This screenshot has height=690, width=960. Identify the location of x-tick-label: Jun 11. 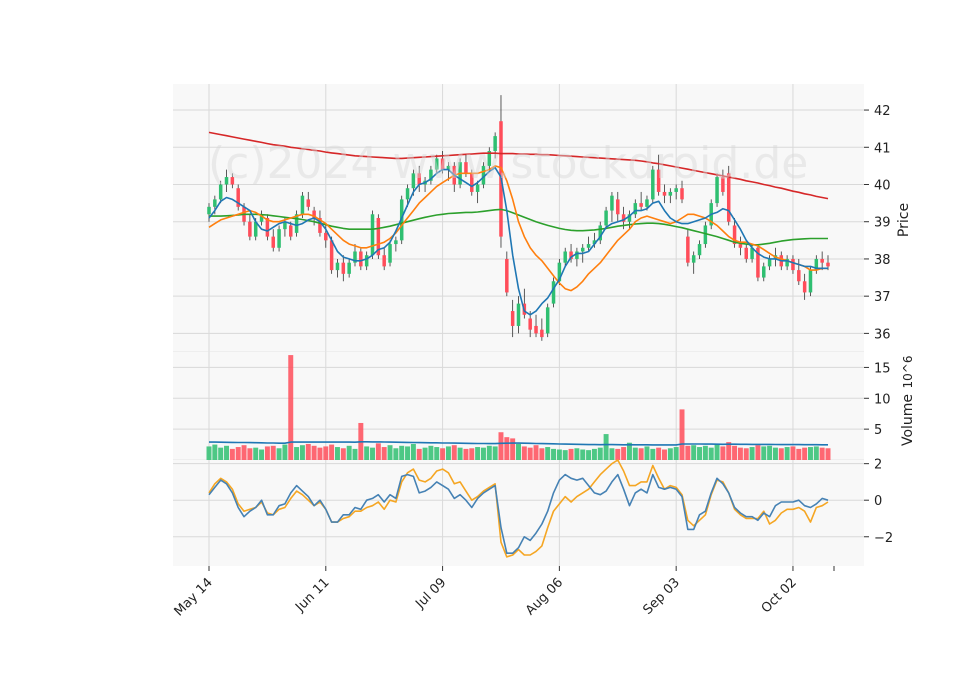
(312, 595).